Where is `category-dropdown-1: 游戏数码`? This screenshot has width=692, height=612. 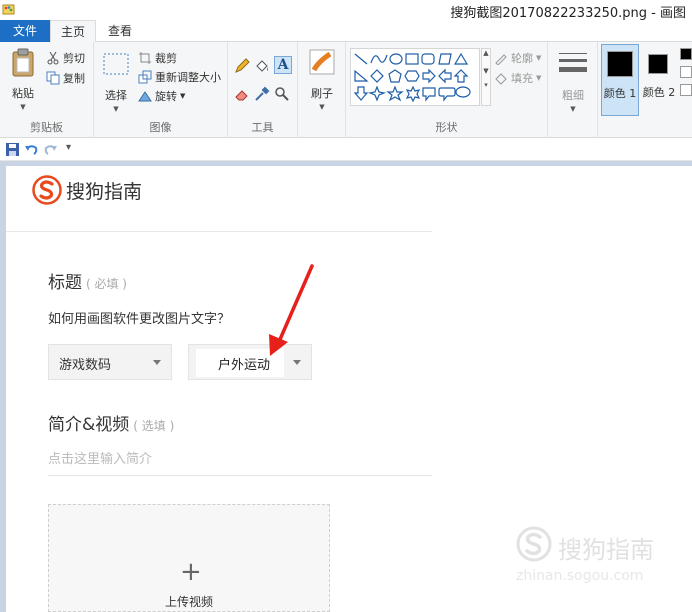 category-dropdown-1: 游戏数码 is located at coordinates (110, 362).